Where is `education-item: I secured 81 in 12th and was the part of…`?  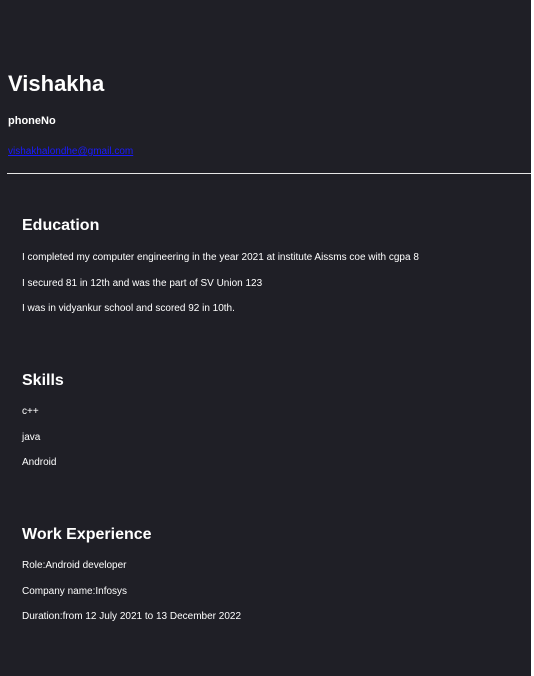 education-item: I secured 81 in 12th and was the part of… is located at coordinates (142, 283).